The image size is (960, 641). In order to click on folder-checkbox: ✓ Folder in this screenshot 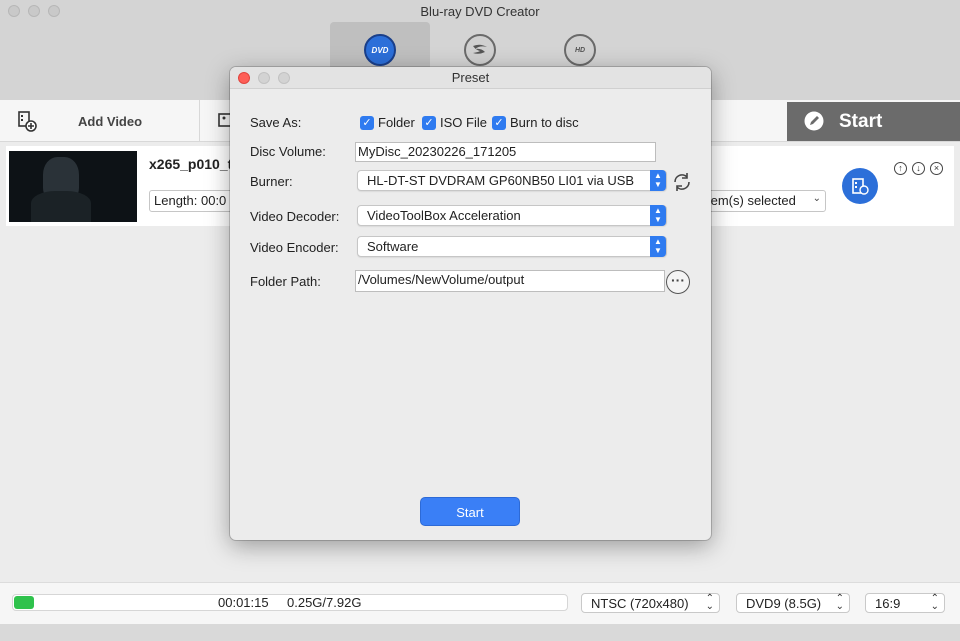, I will do `click(387, 122)`.